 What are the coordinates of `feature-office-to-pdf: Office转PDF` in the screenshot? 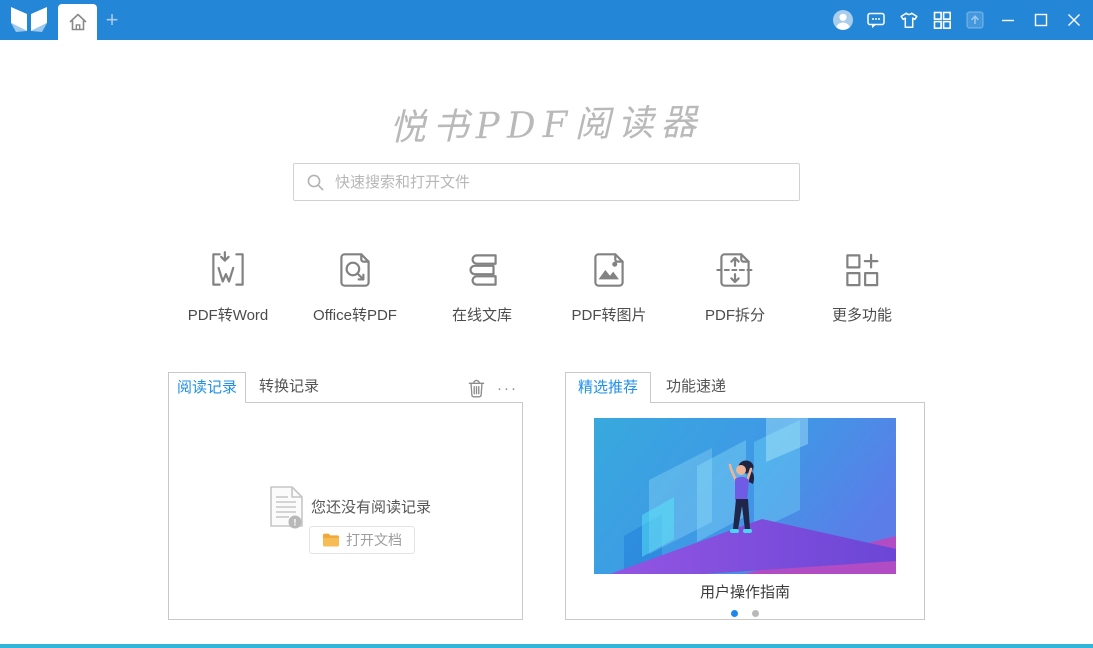 It's located at (355, 285).